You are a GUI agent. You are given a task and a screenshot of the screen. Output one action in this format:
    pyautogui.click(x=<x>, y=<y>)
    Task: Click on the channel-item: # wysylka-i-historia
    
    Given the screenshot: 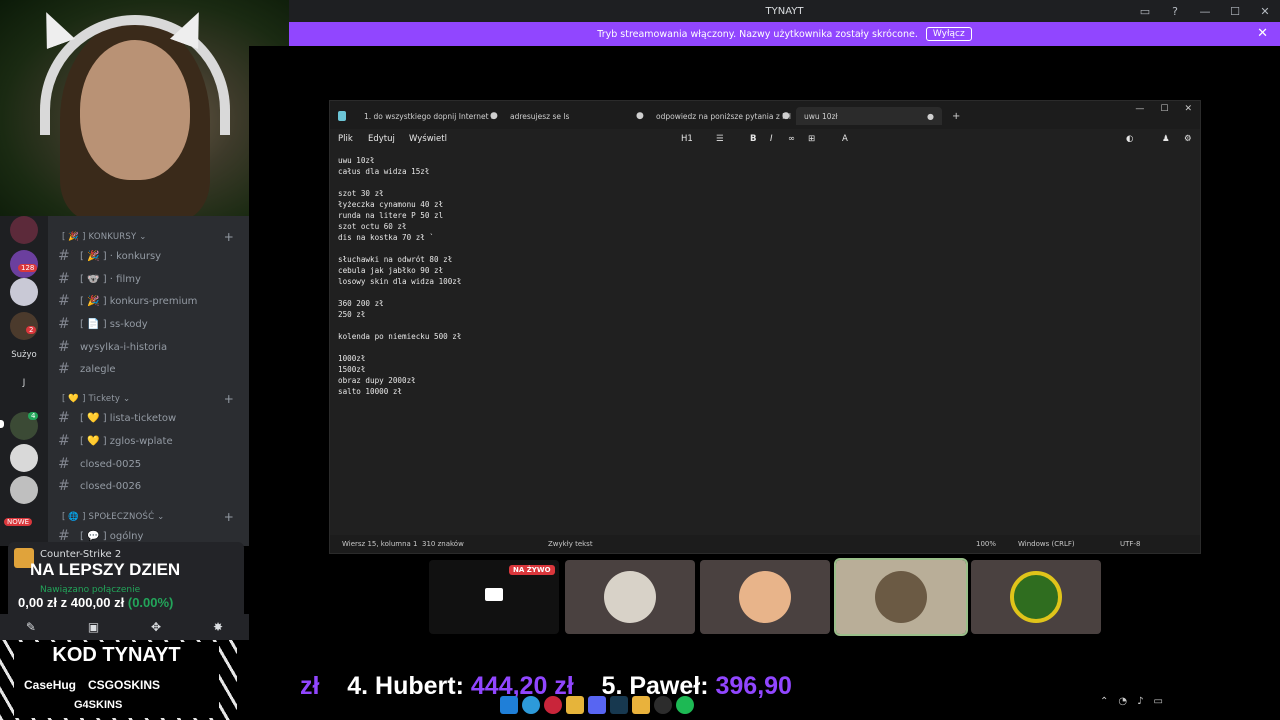 What is the action you would take?
    pyautogui.click(x=150, y=347)
    